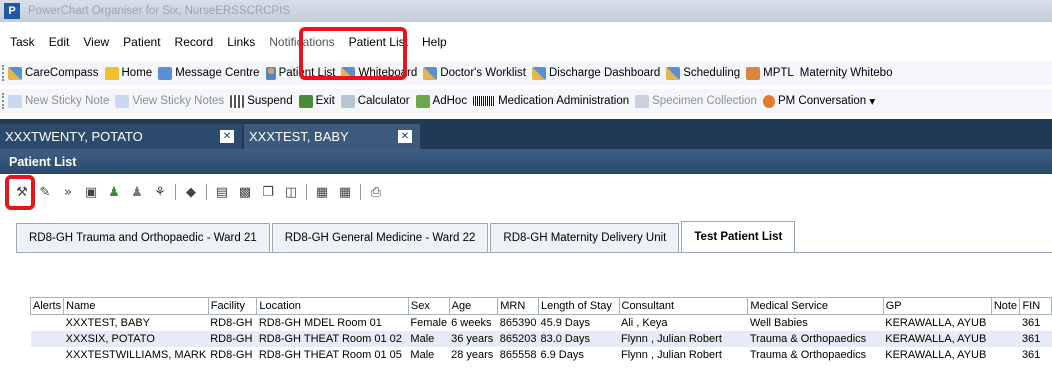 The height and width of the screenshot is (374, 1052). I want to click on table-cell: 361, so click(1031, 338).